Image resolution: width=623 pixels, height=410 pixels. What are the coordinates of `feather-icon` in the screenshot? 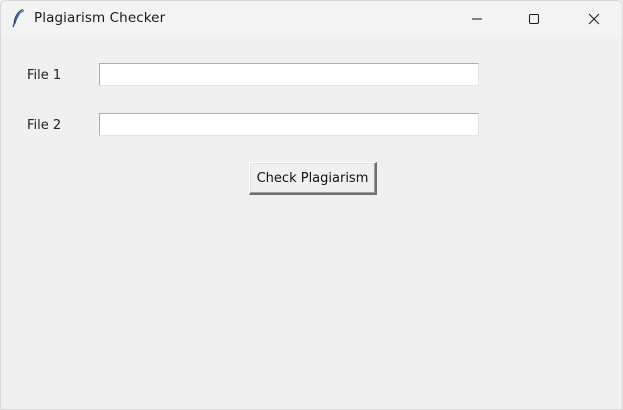 It's located at (18, 18).